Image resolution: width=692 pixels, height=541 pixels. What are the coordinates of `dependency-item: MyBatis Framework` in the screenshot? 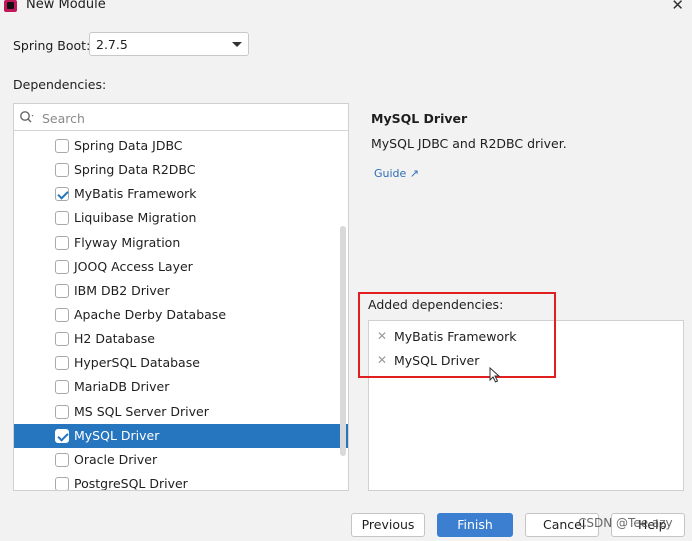 It's located at (181, 194).